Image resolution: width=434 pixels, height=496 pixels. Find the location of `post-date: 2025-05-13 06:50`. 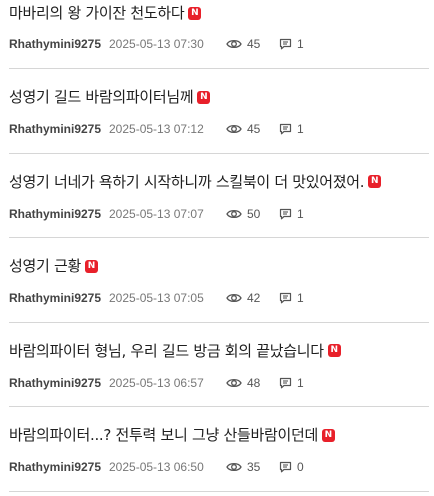

post-date: 2025-05-13 06:50 is located at coordinates (156, 467).